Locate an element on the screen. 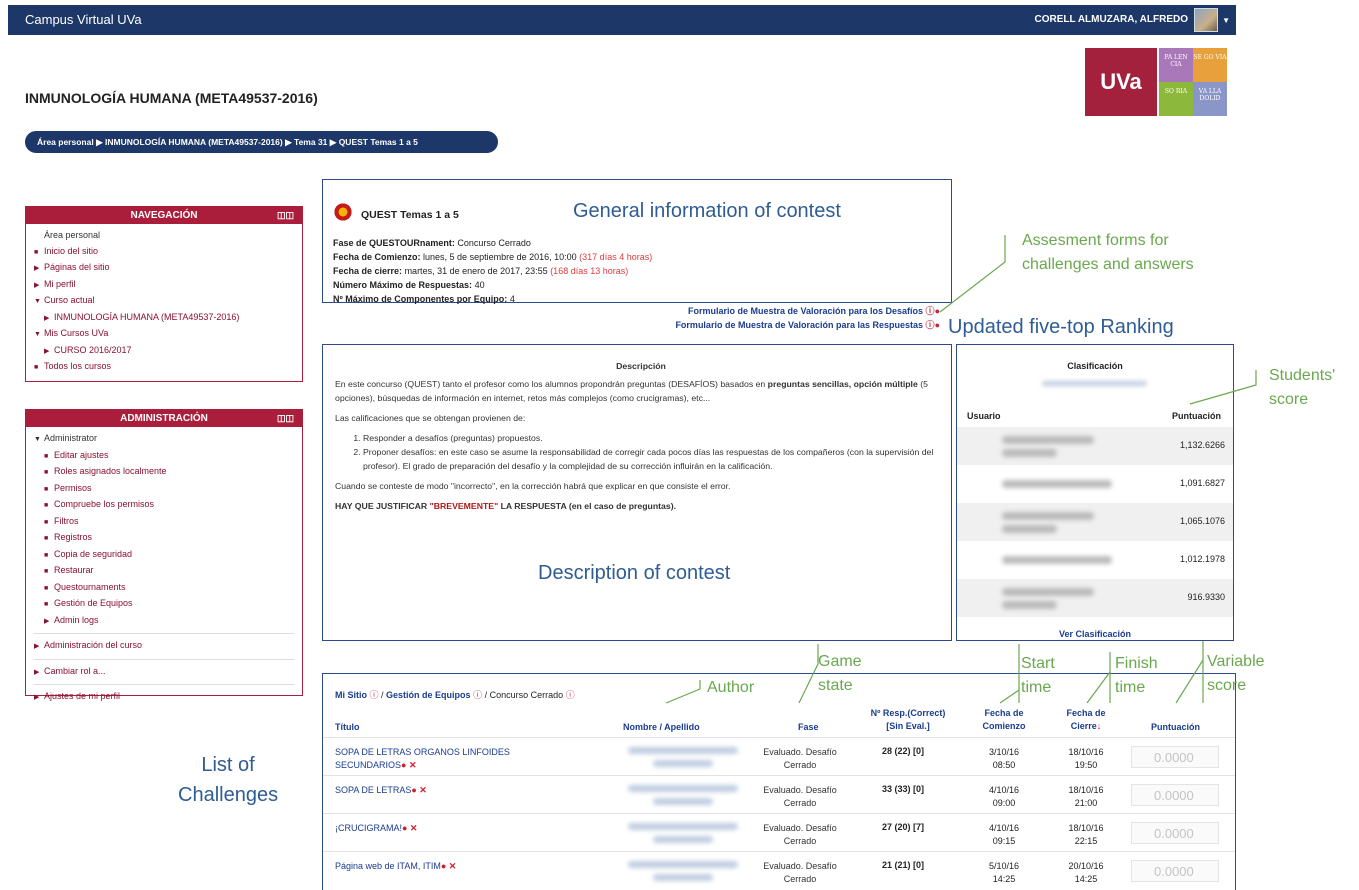  sidebar-item-label: Todos los cursos is located at coordinates (78, 366).